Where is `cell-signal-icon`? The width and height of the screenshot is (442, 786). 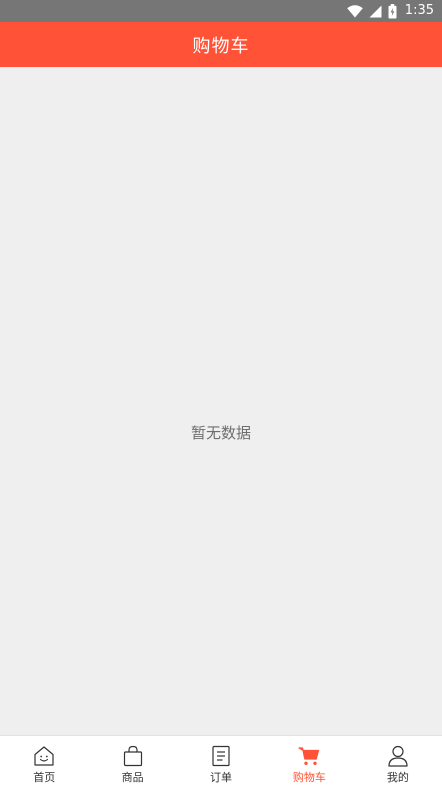
cell-signal-icon is located at coordinates (375, 11).